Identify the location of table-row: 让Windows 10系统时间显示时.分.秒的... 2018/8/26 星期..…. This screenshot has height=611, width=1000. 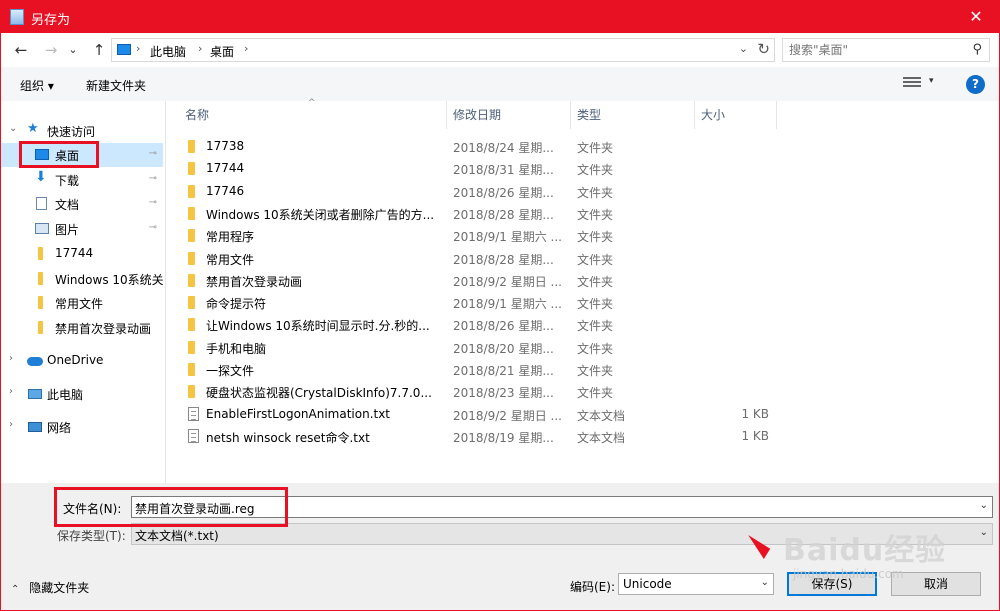
(583, 324).